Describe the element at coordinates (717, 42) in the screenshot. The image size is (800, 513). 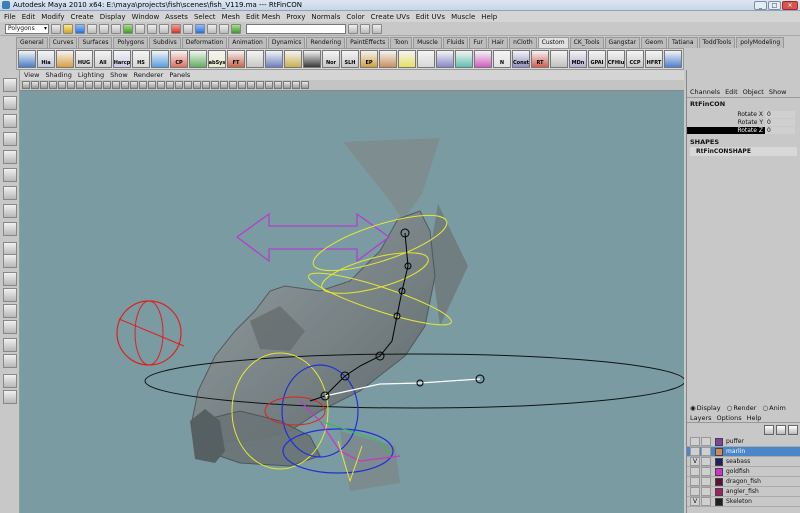
I see `shelf-tab-toddtools: ToddTools` at that location.